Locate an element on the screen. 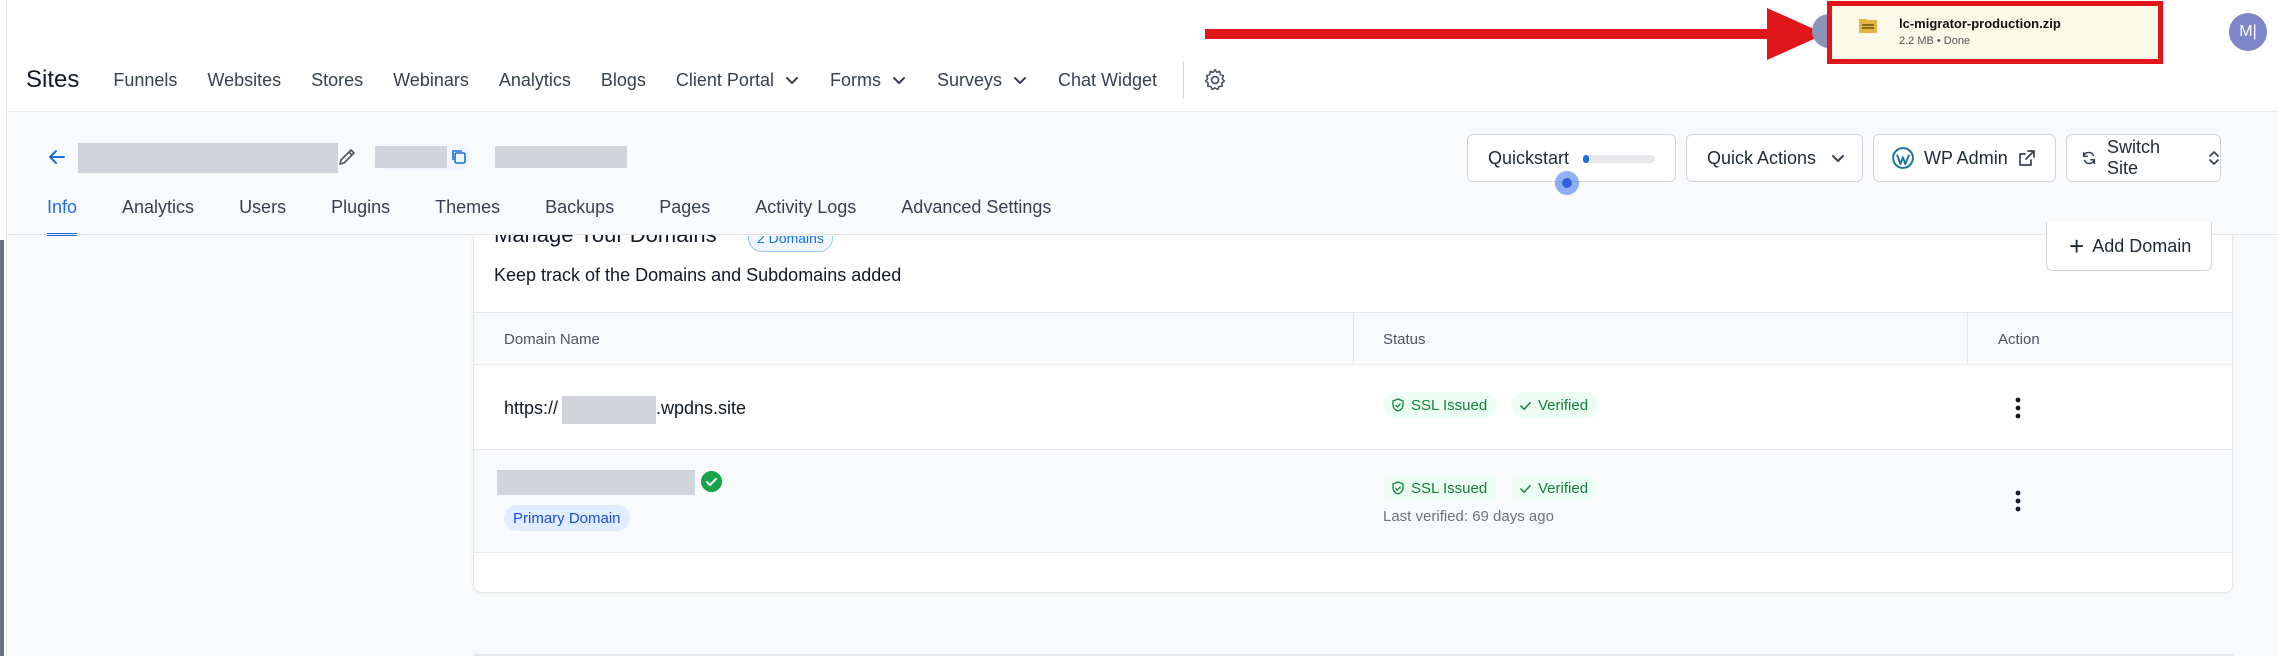 This screenshot has height=656, width=2278. column-header-domain: Domain Name is located at coordinates (552, 339).